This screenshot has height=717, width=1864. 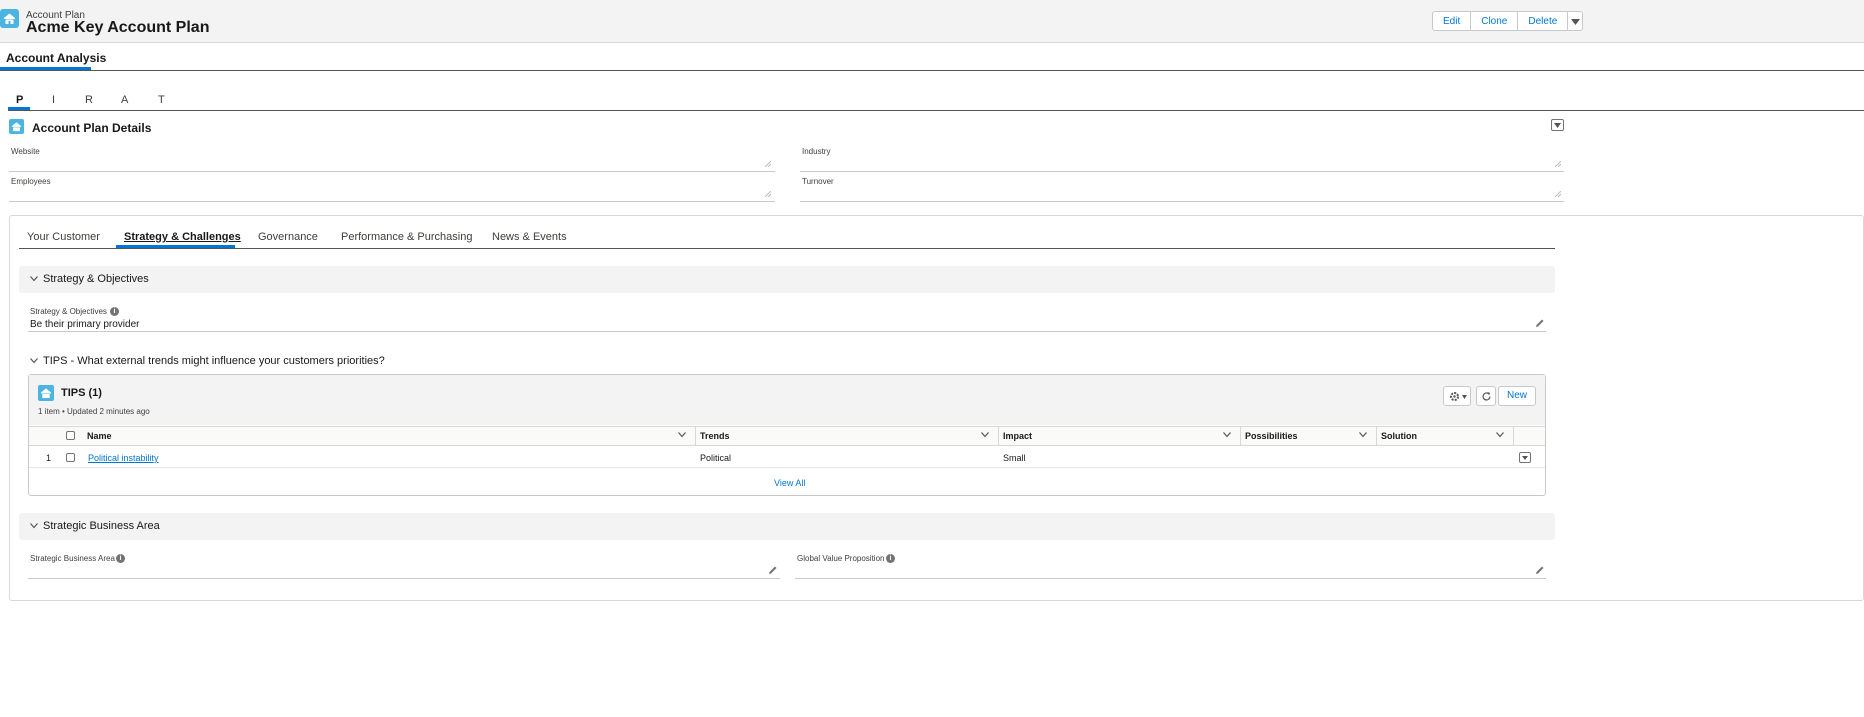 I want to click on select-all-checkbox, so click(x=70, y=435).